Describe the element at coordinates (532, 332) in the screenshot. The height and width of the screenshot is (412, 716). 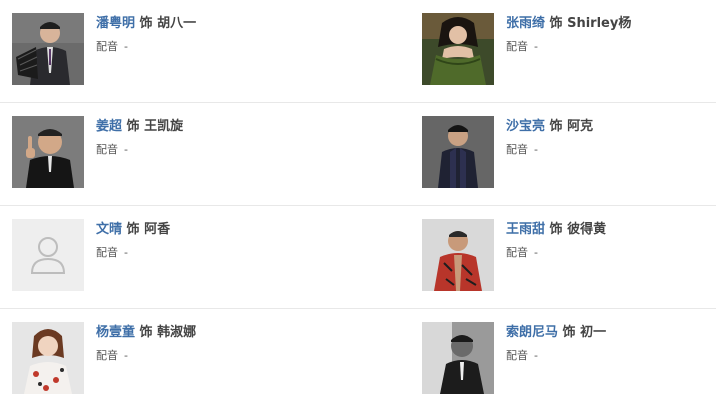
I see `actor-name-link: 索朗尼马` at that location.